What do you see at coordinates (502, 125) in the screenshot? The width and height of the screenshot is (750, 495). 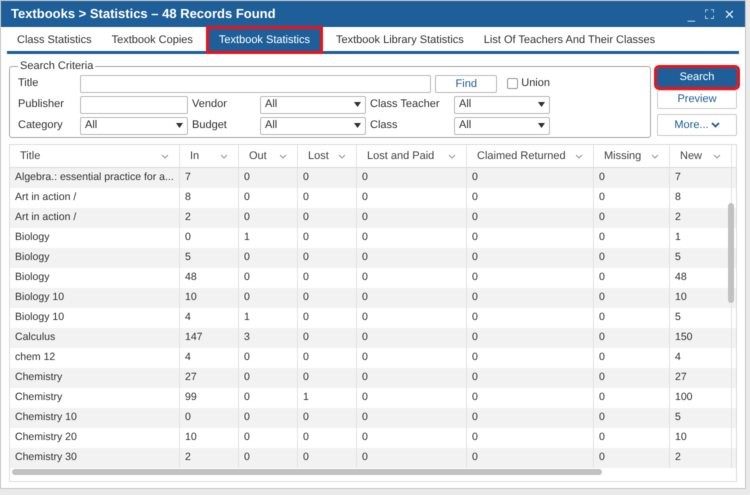 I see `class-dropdown: All` at bounding box center [502, 125].